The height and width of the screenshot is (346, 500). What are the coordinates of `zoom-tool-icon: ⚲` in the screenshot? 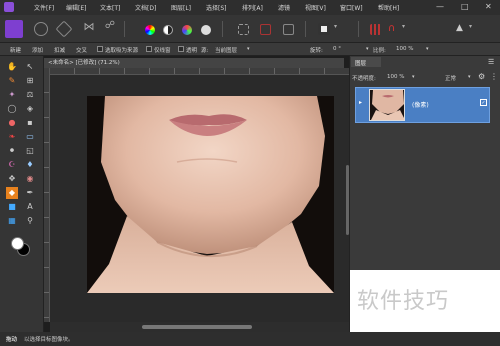 It's located at (30, 221).